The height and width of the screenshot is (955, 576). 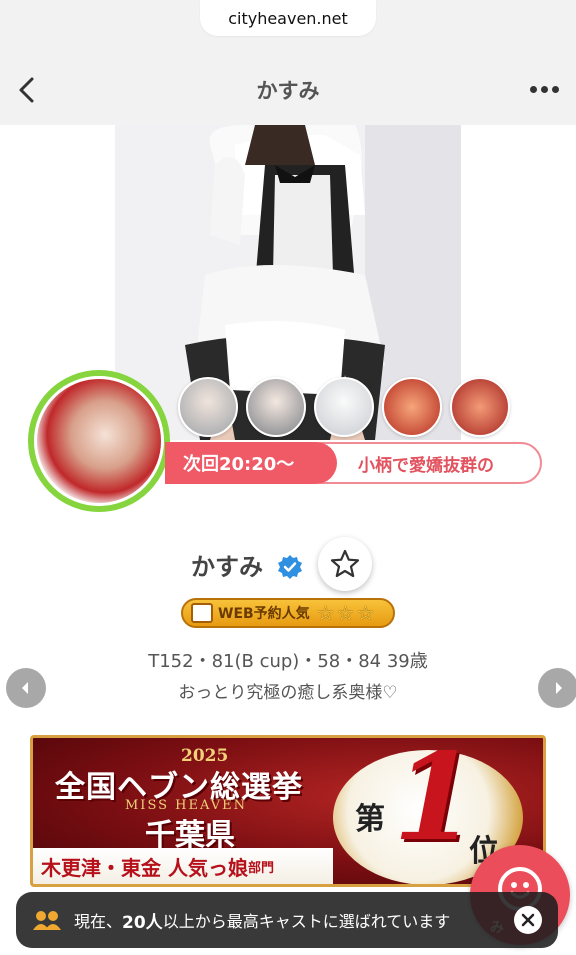 I want to click on catchphrase: おっとり究極の癒し系奥様♡, so click(x=288, y=693).